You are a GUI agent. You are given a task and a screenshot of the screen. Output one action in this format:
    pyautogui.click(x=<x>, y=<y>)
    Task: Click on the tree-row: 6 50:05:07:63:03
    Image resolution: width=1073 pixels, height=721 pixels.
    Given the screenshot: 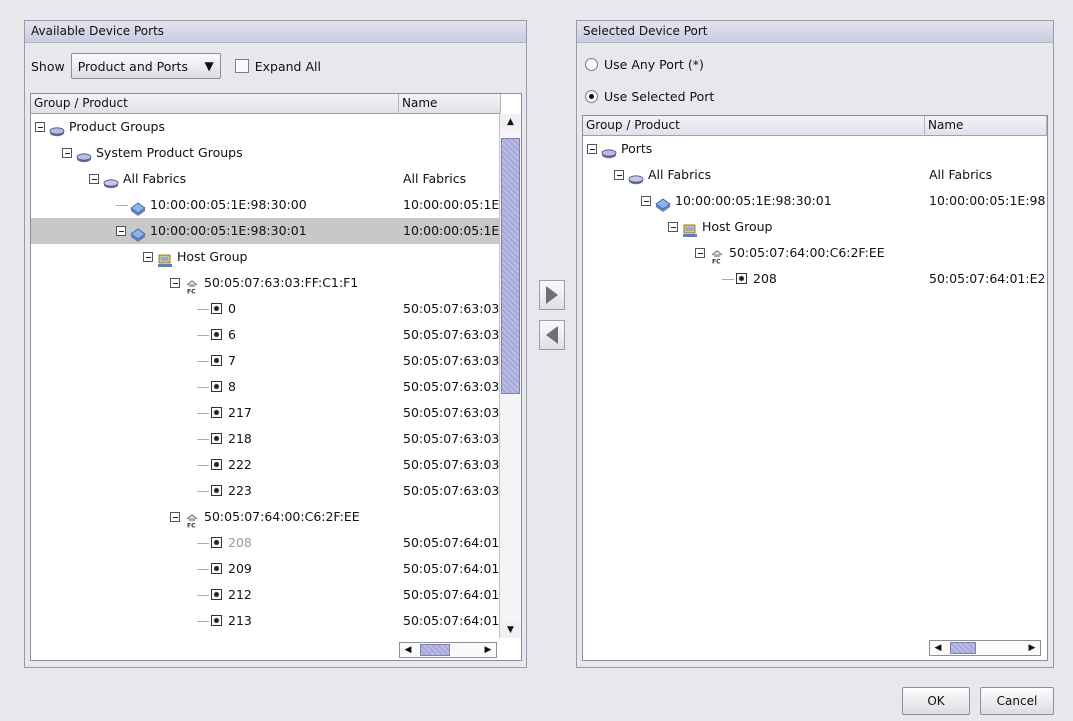 What is the action you would take?
    pyautogui.click(x=266, y=335)
    